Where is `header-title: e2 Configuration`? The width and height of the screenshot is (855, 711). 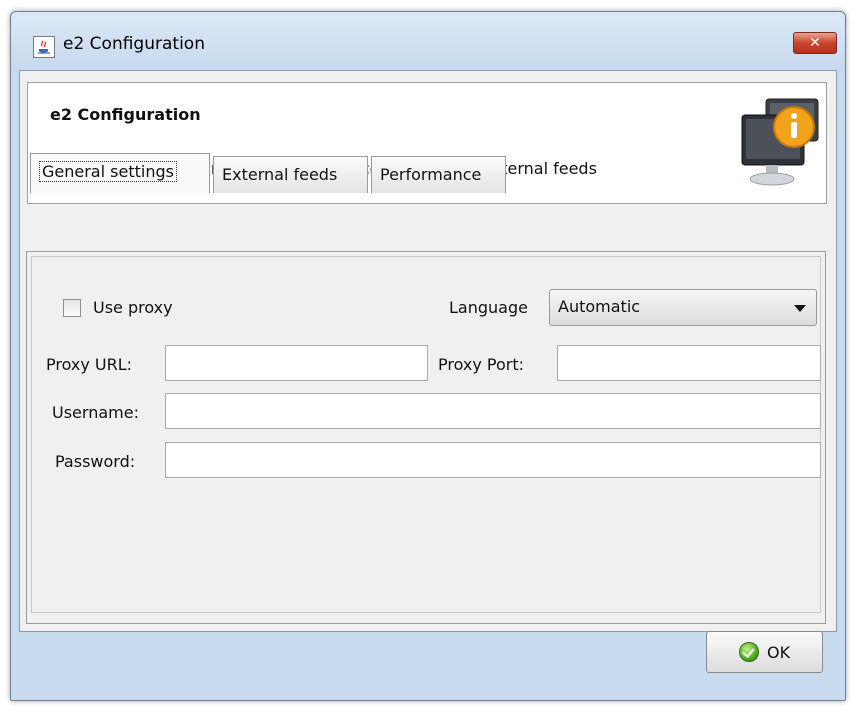 header-title: e2 Configuration is located at coordinates (125, 114).